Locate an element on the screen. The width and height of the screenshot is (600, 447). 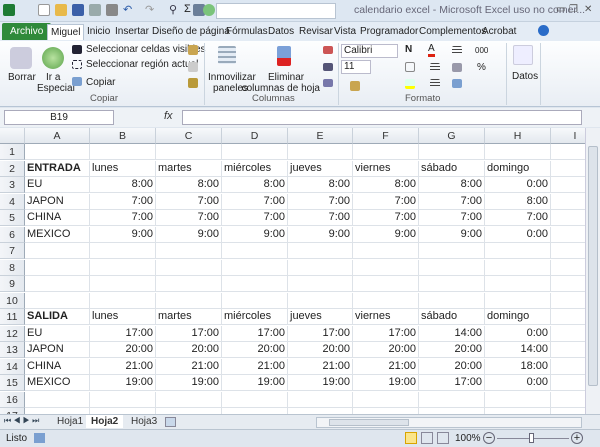
h-scroll-thumb is located at coordinates (369, 422).